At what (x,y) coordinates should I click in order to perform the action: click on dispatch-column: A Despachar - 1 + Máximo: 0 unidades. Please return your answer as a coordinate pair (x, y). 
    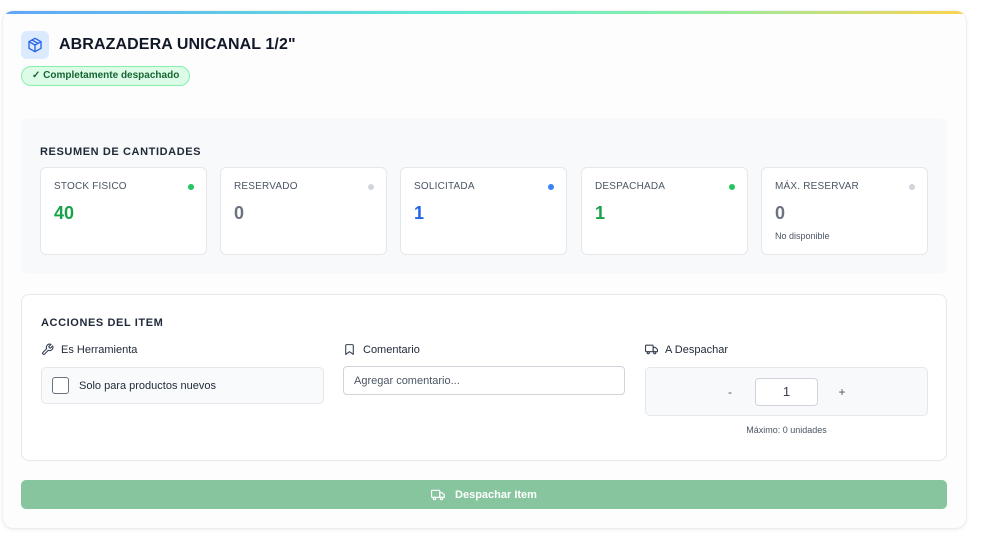
    Looking at the image, I should click on (786, 389).